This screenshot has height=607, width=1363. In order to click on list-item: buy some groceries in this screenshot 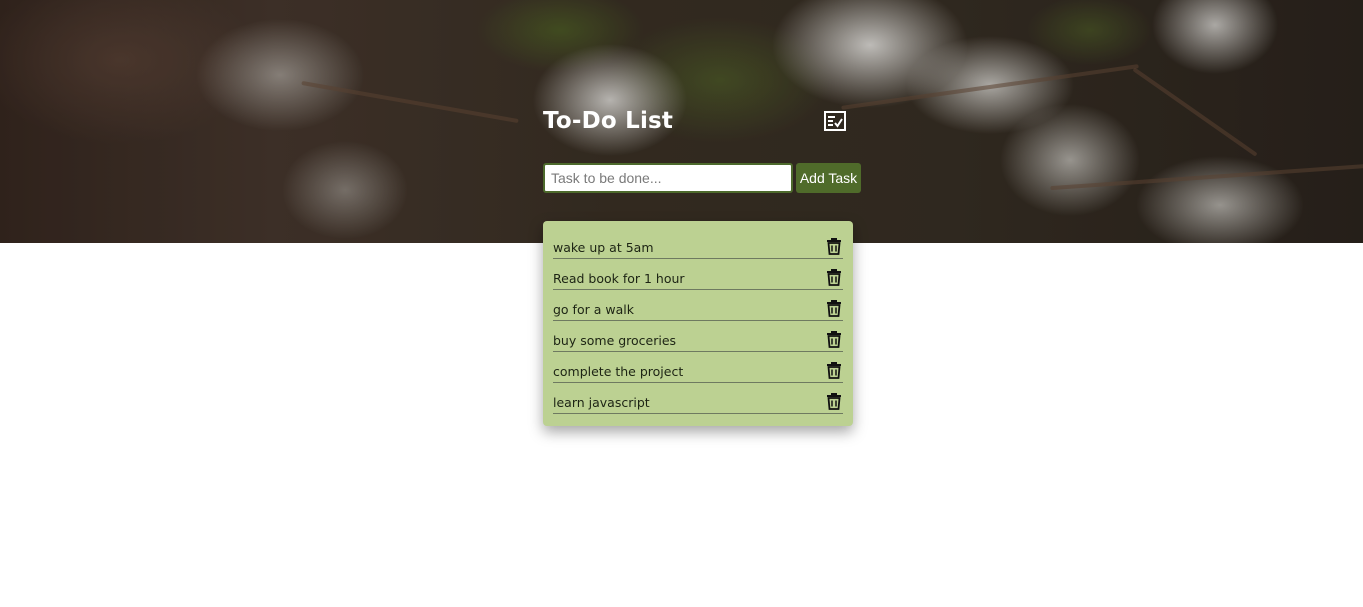, I will do `click(698, 336)`.